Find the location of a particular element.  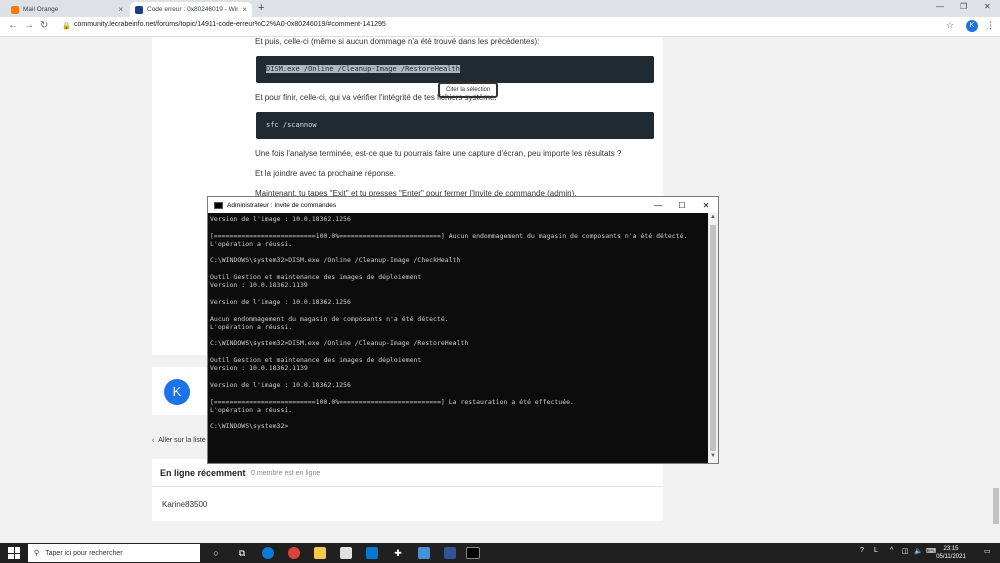

back-arrow-icon: ← is located at coordinates (13, 25).